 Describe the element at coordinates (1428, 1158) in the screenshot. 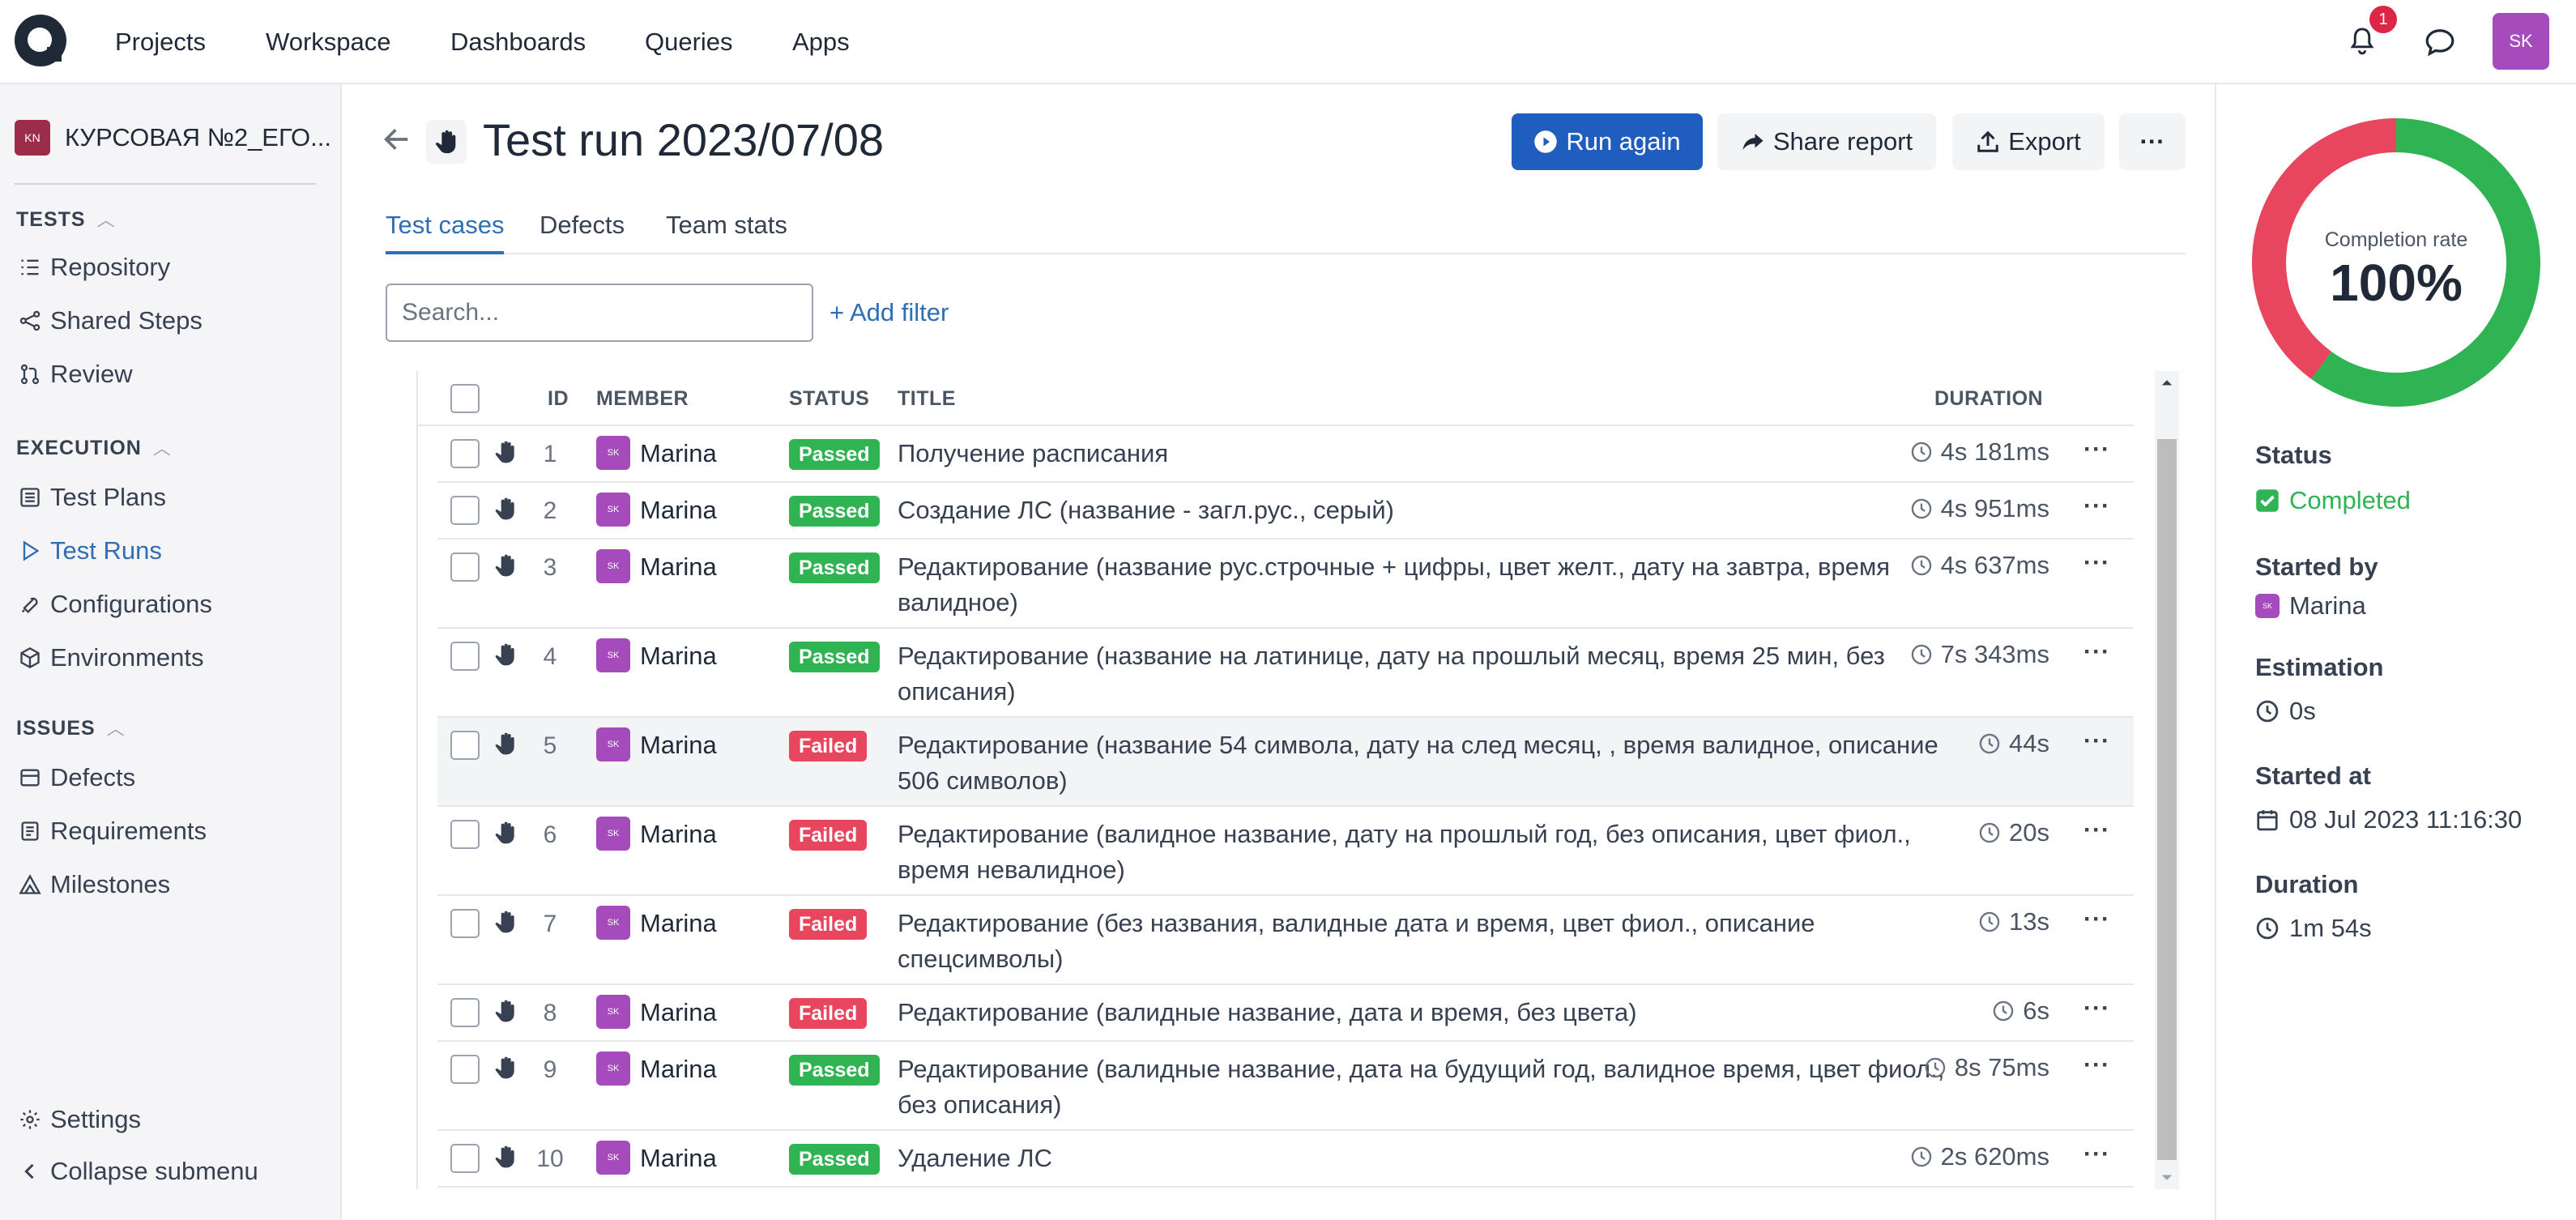

I see `case-title: Удаление ЛС` at that location.